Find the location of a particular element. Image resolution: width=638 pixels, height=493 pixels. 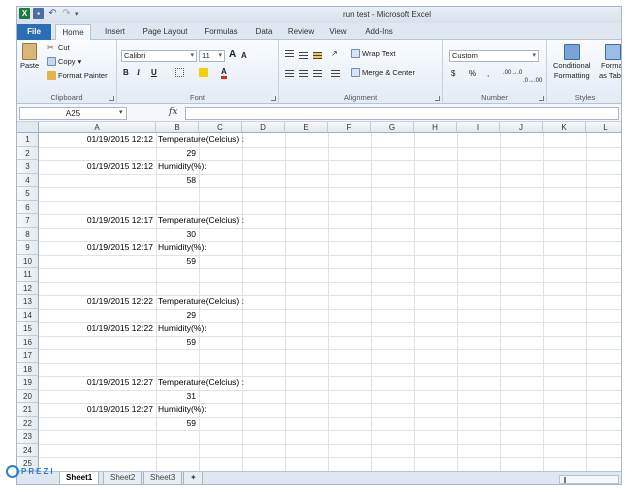

sheet-tab-sheet2: Sheet2 is located at coordinates (123, 478).